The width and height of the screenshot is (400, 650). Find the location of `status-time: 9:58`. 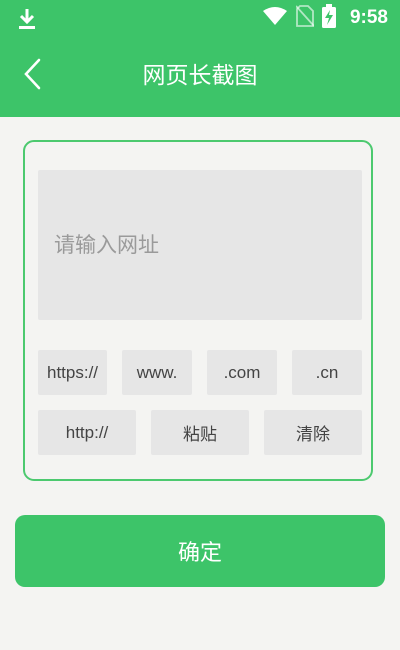

status-time: 9:58 is located at coordinates (368, 17).